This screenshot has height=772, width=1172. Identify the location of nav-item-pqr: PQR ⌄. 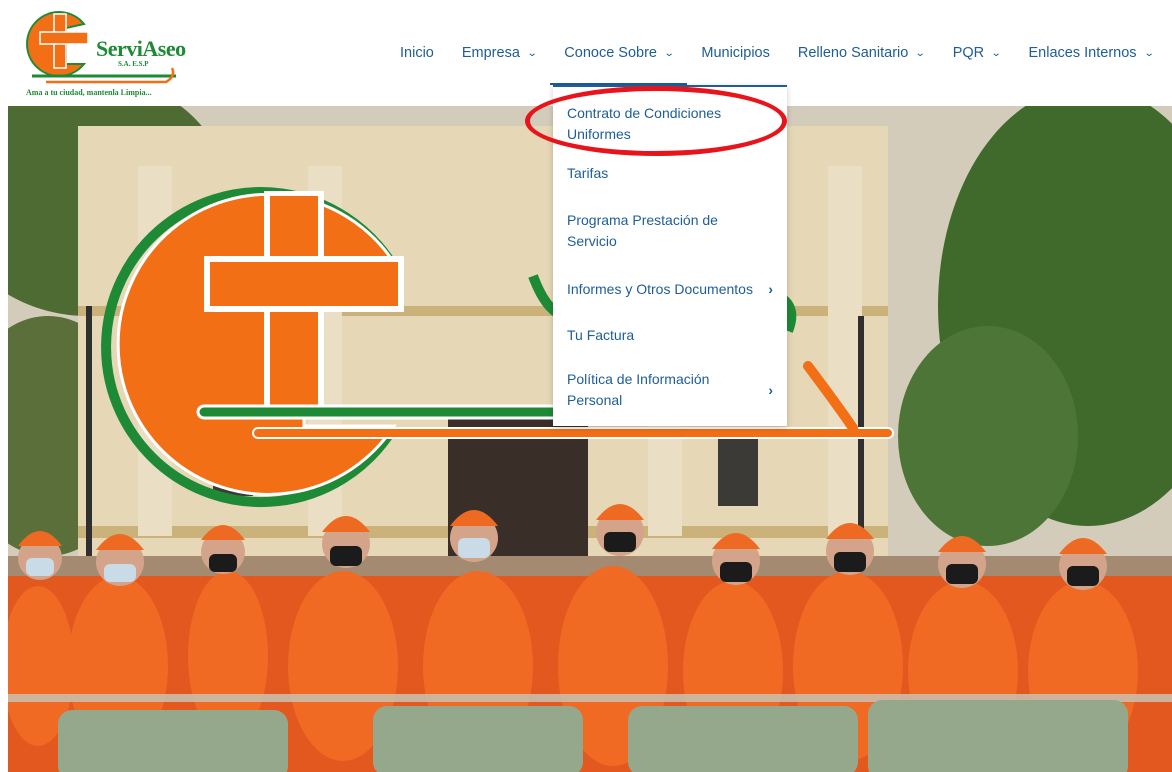
(977, 53).